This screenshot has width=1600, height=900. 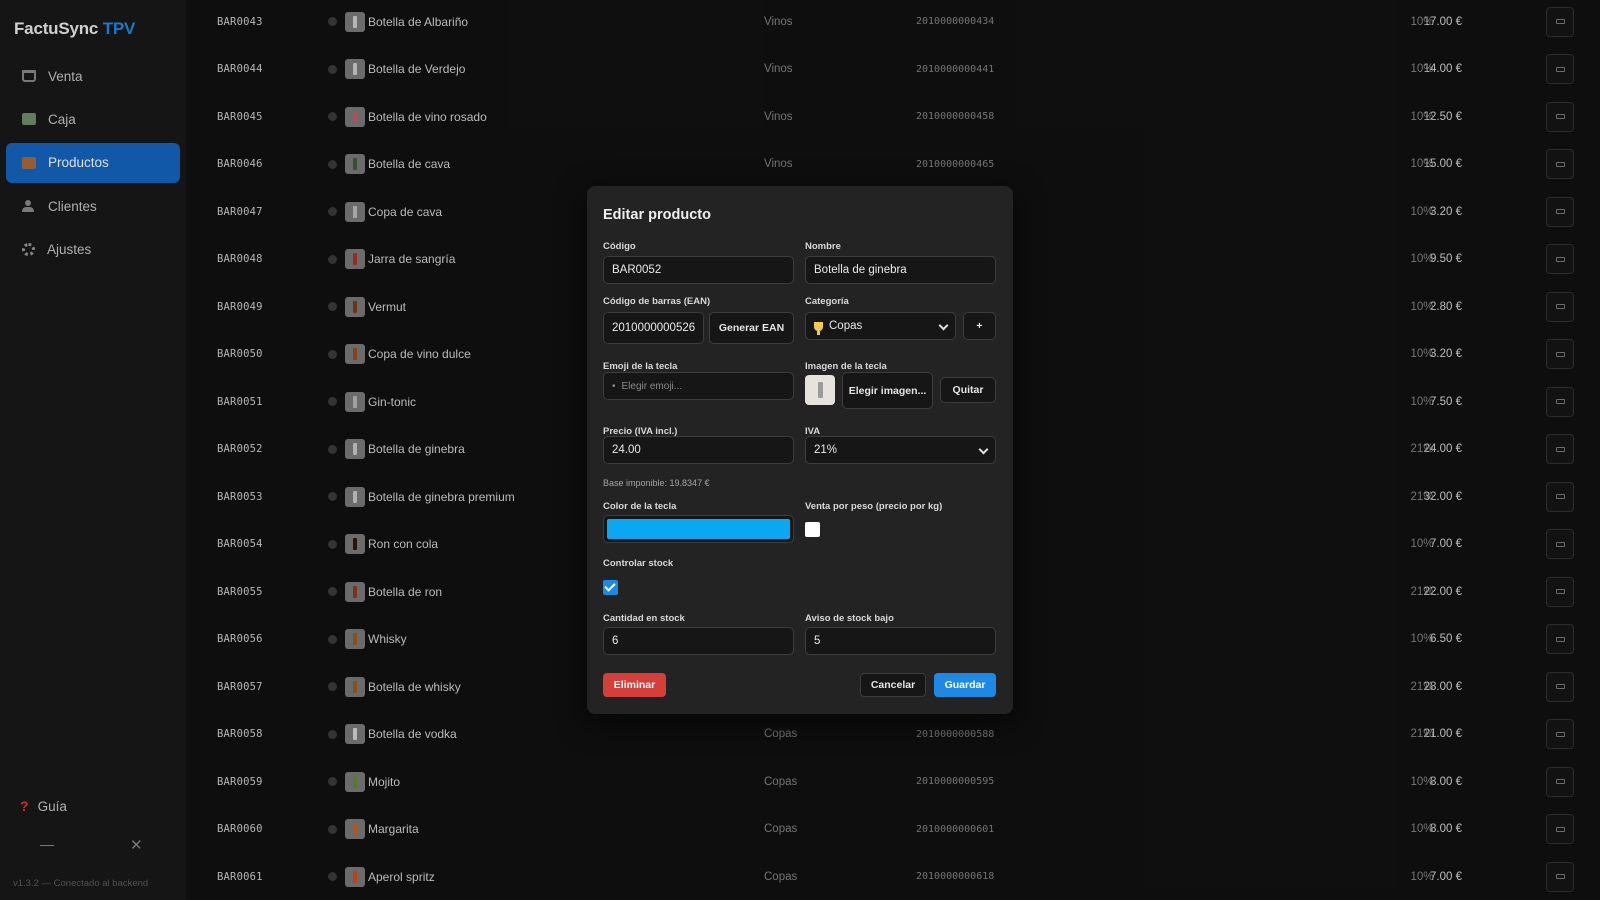 What do you see at coordinates (698, 450) in the screenshot?
I see `price-input: 24.00` at bounding box center [698, 450].